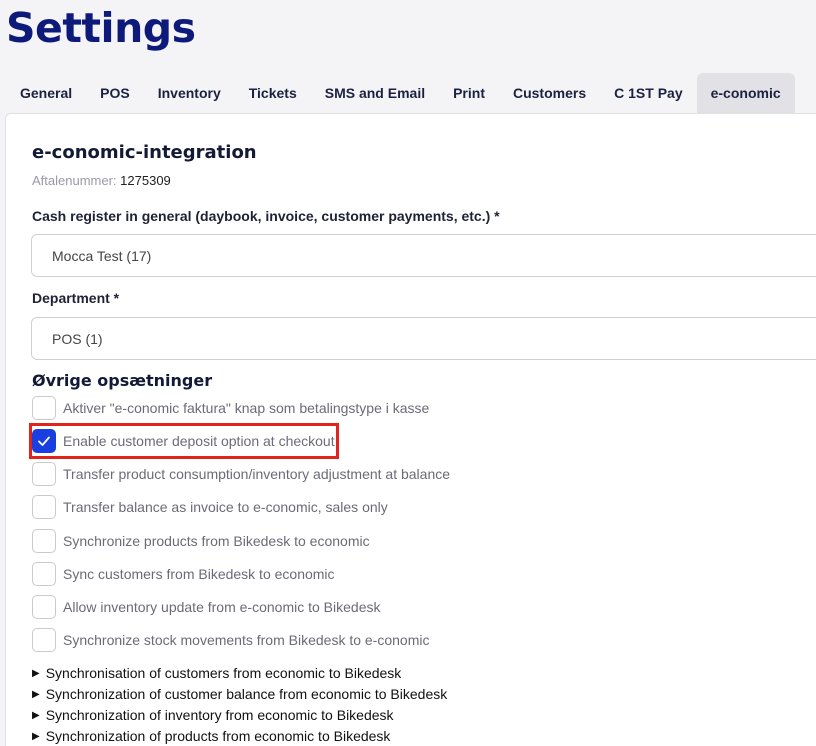  I want to click on tab-customers: Customers, so click(549, 93).